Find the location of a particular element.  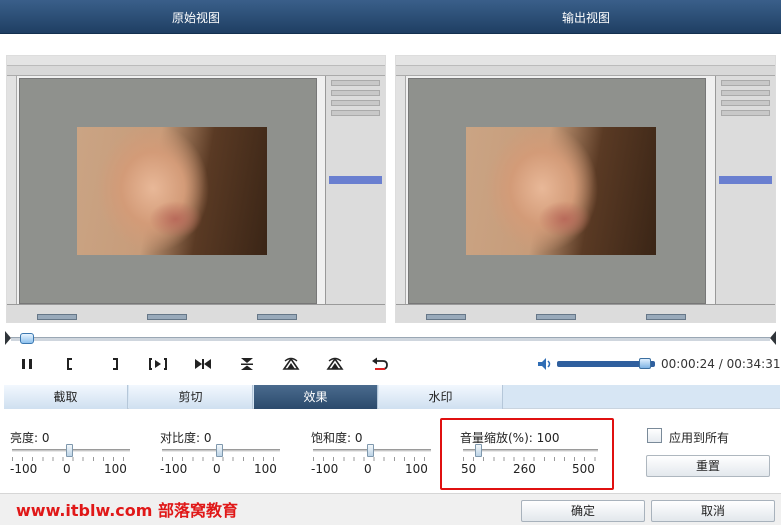

volume-button is located at coordinates (545, 364).